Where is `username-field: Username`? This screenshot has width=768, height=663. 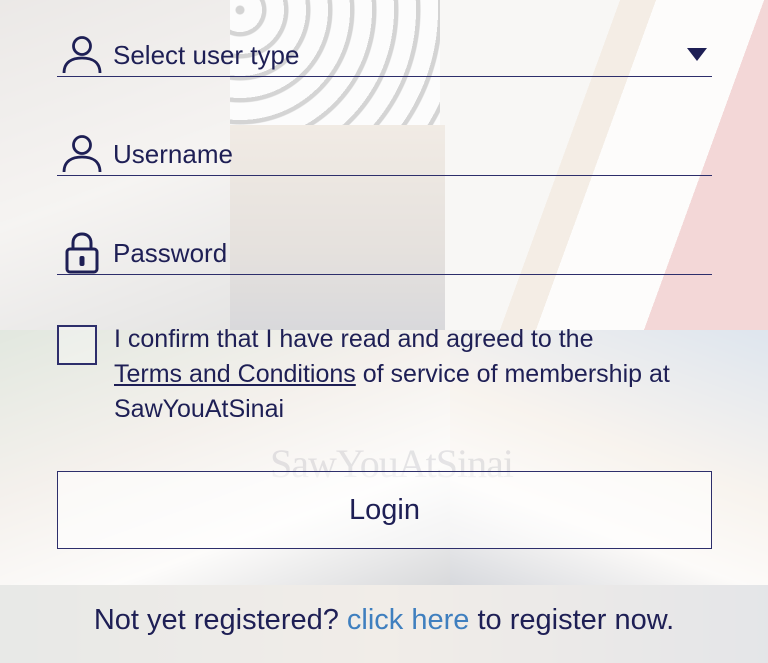 username-field: Username is located at coordinates (384, 154).